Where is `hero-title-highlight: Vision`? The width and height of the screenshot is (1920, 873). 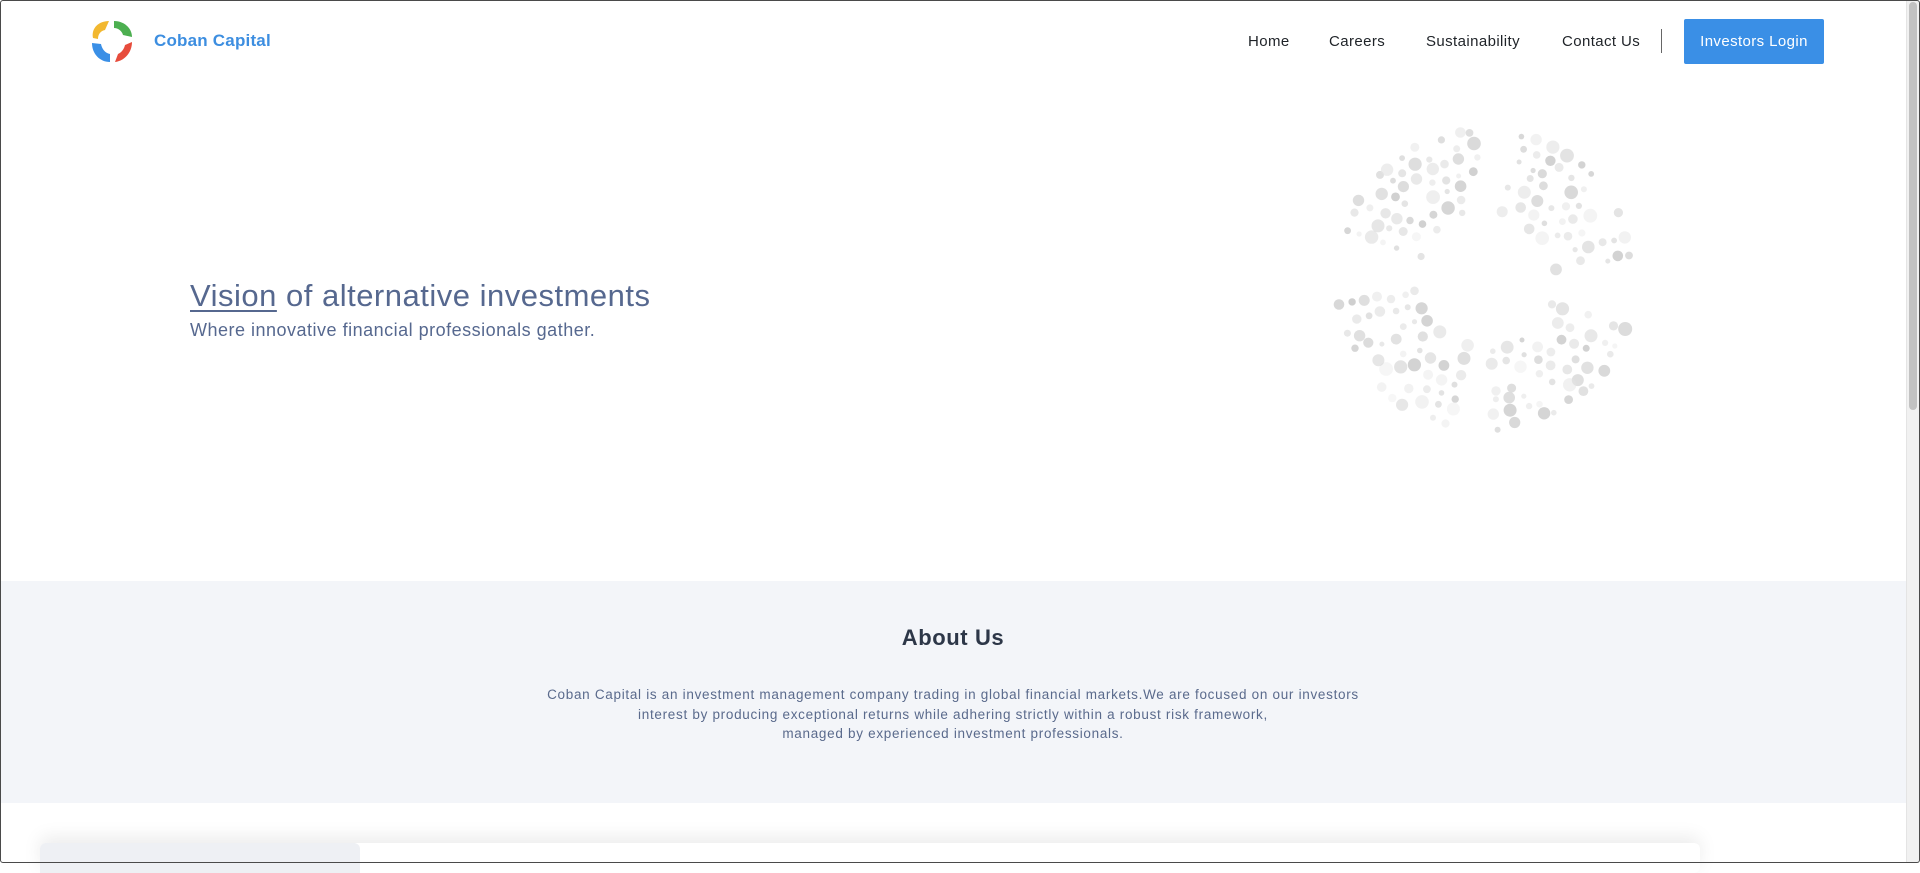 hero-title-highlight: Vision is located at coordinates (233, 295).